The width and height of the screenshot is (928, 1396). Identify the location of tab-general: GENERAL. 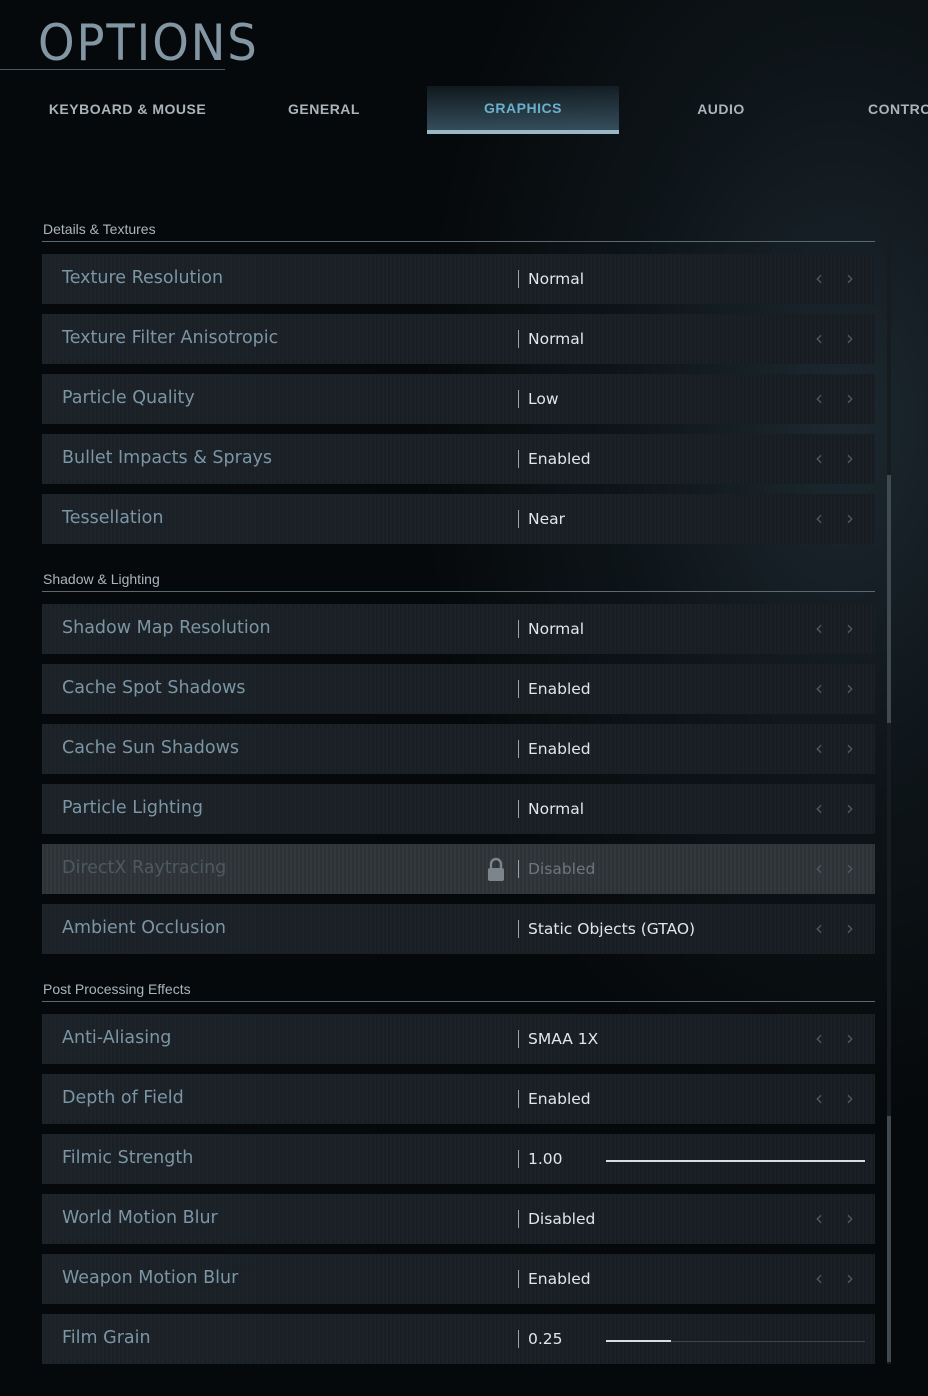
(324, 109).